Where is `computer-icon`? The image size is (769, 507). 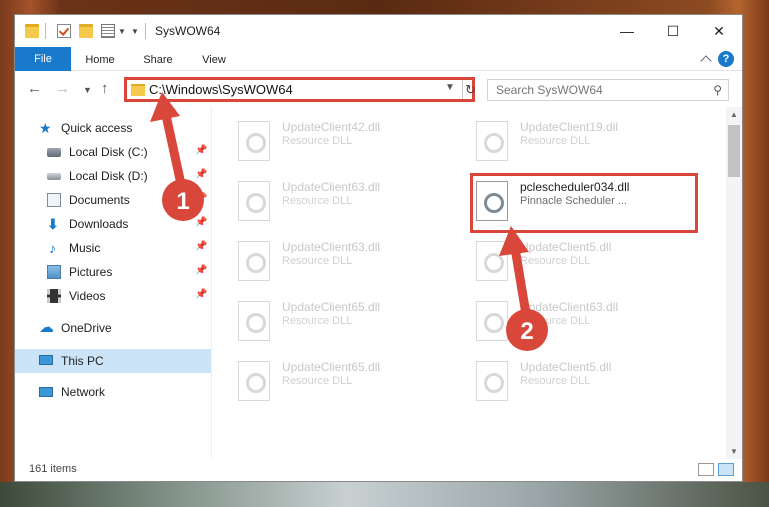 computer-icon is located at coordinates (46, 360).